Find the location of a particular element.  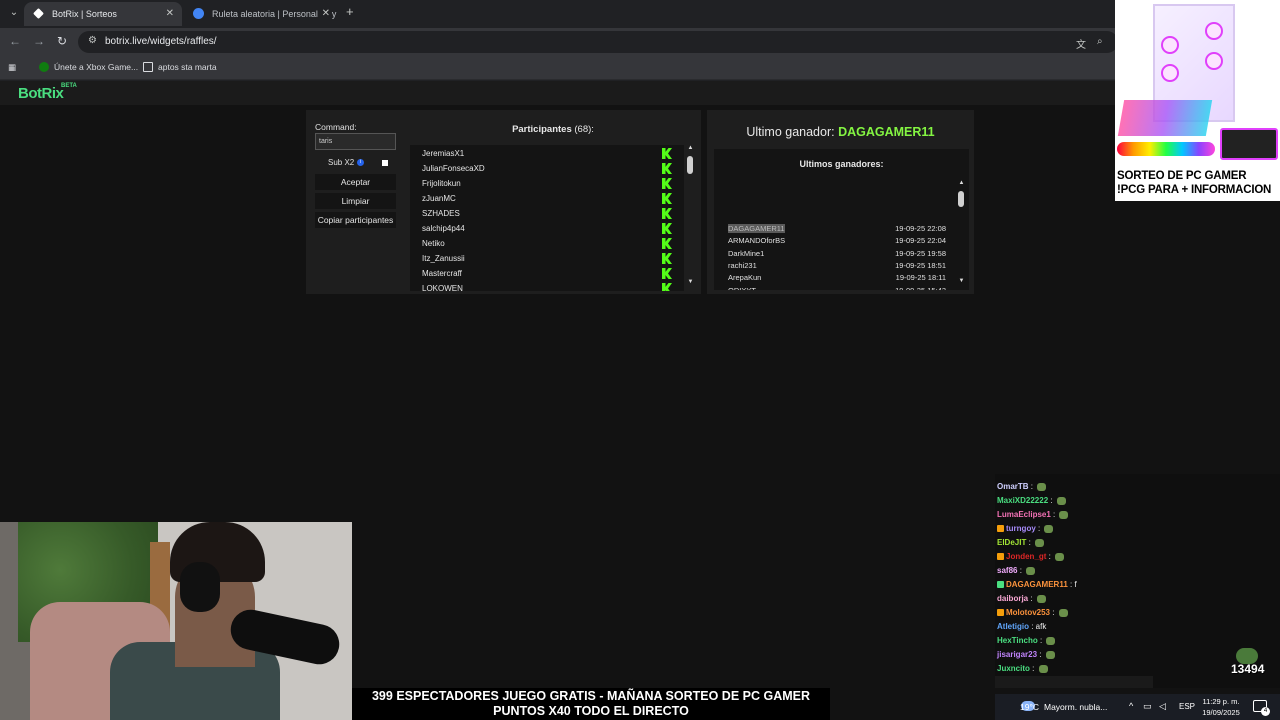

tab-ruleta: Ruleta aleatoria | Personaliza y ✕ is located at coordinates (261, 14).